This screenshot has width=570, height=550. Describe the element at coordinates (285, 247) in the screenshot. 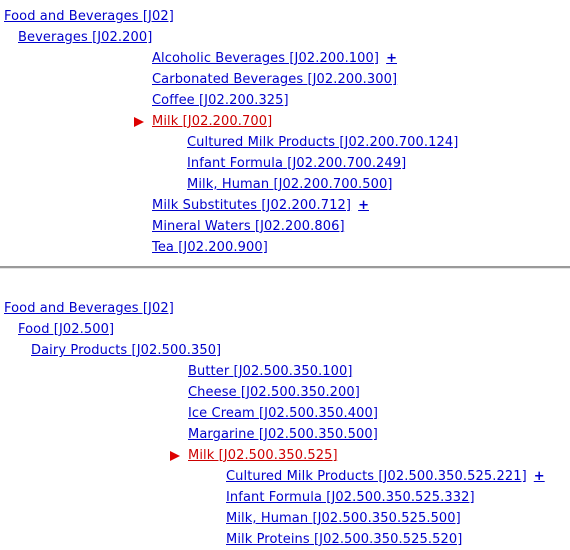

I see `tree-row: Tea [J02.200.900]` at that location.